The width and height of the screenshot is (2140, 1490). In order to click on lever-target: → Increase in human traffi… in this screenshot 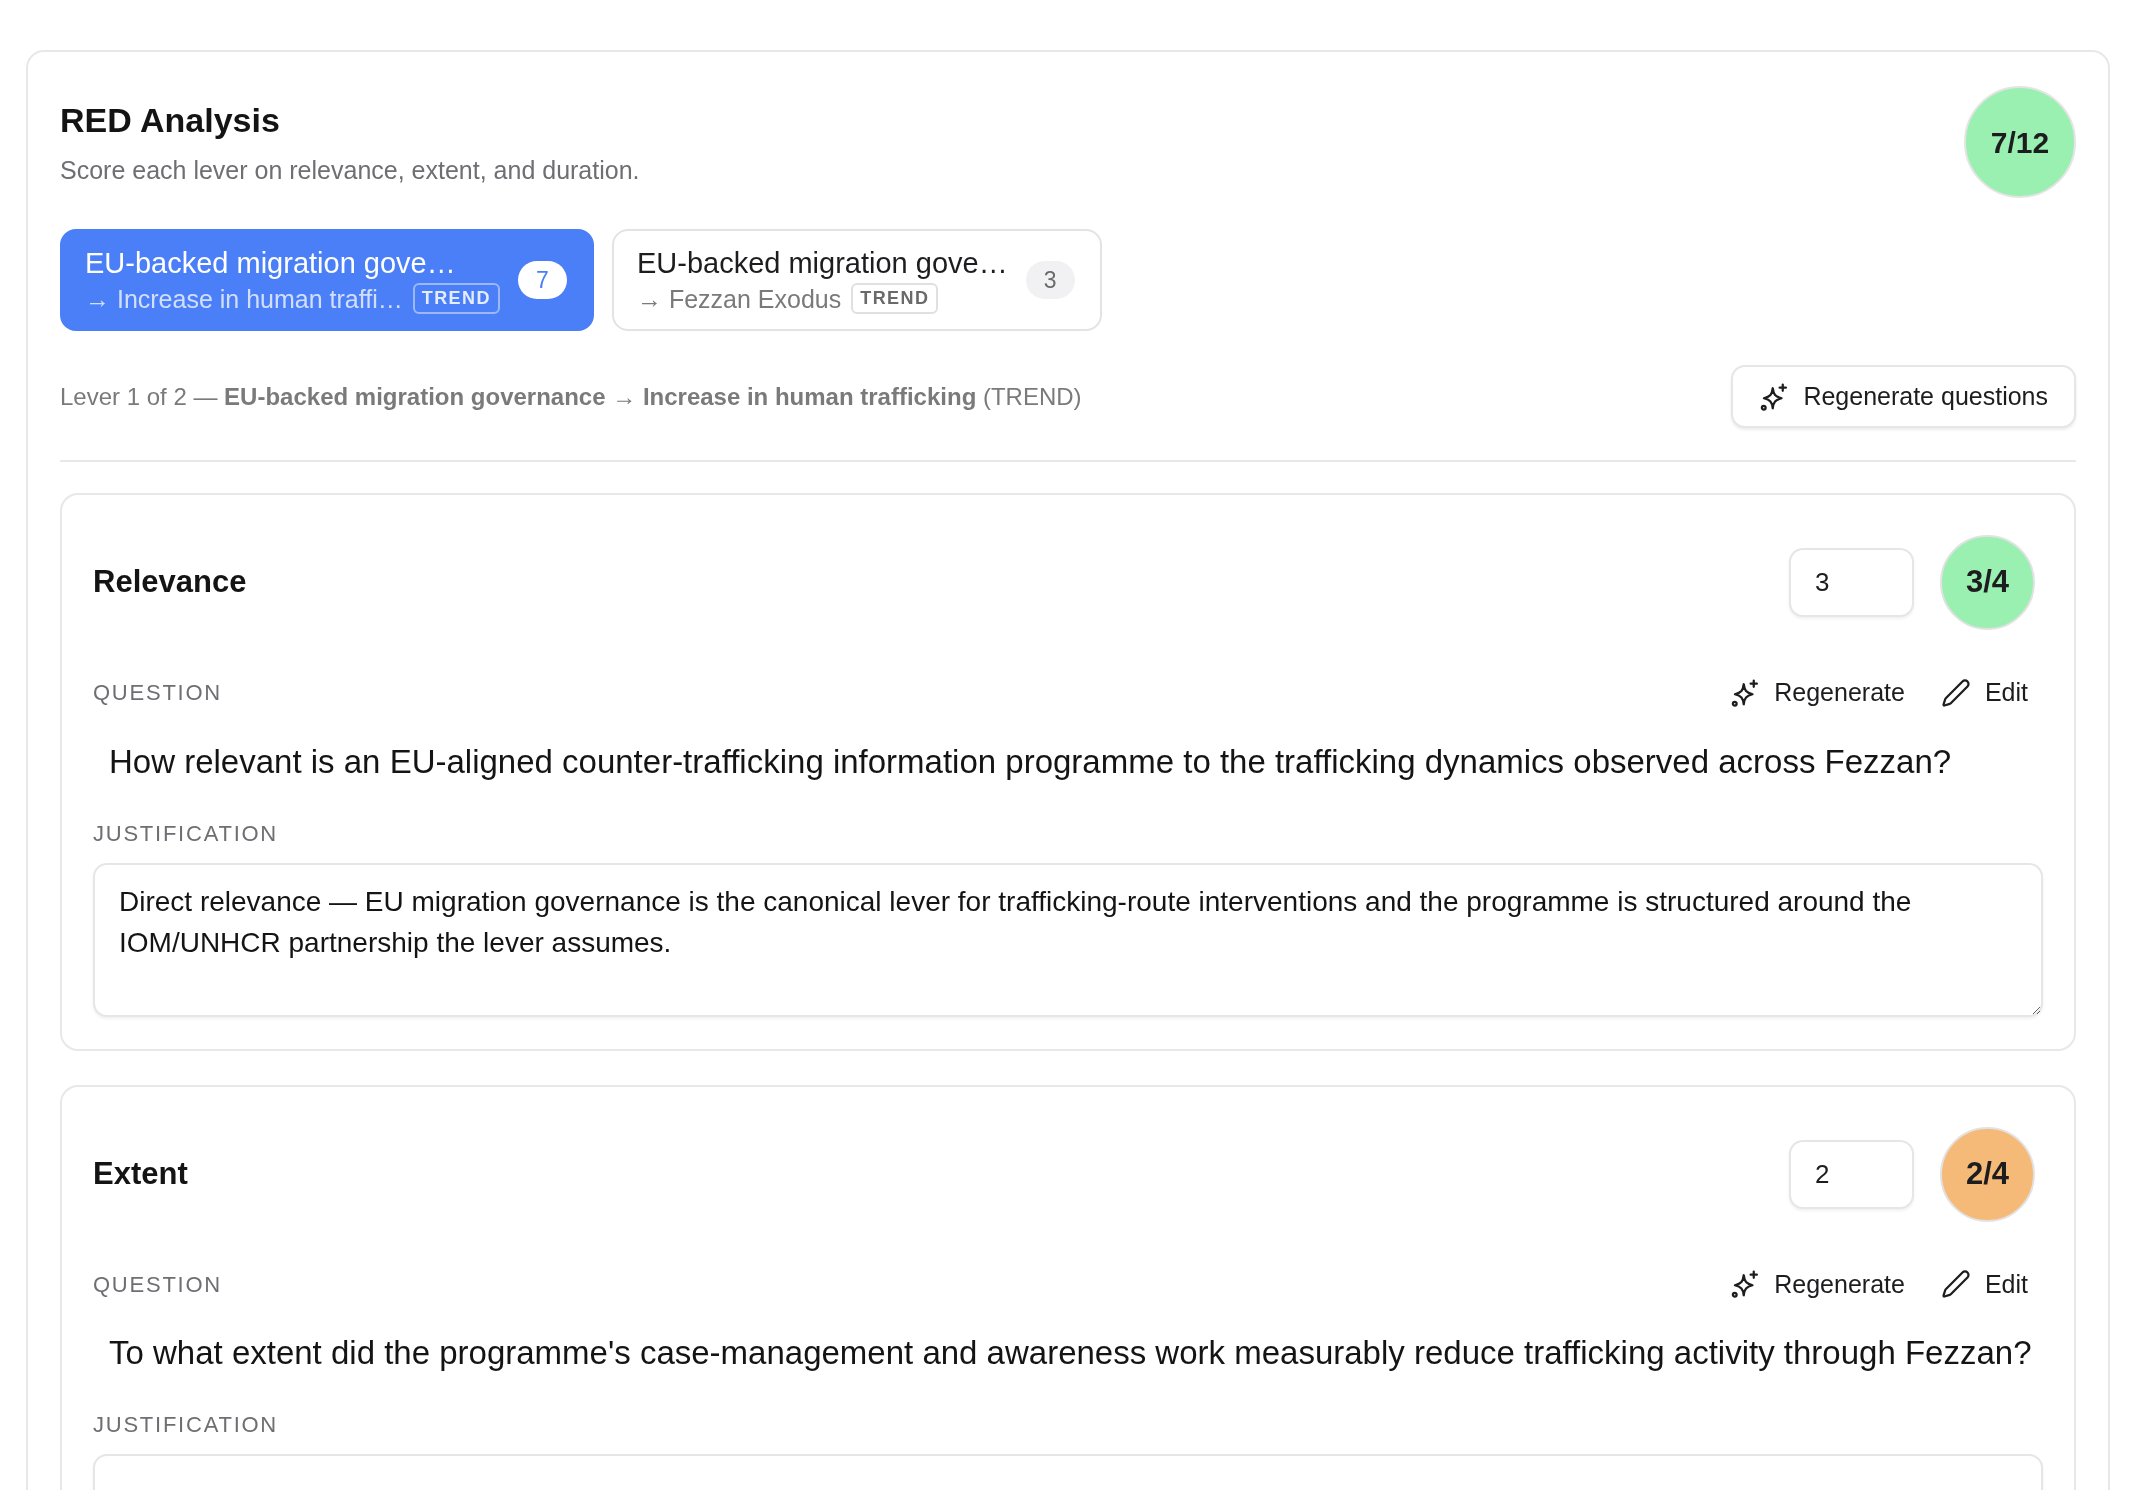, I will do `click(244, 298)`.